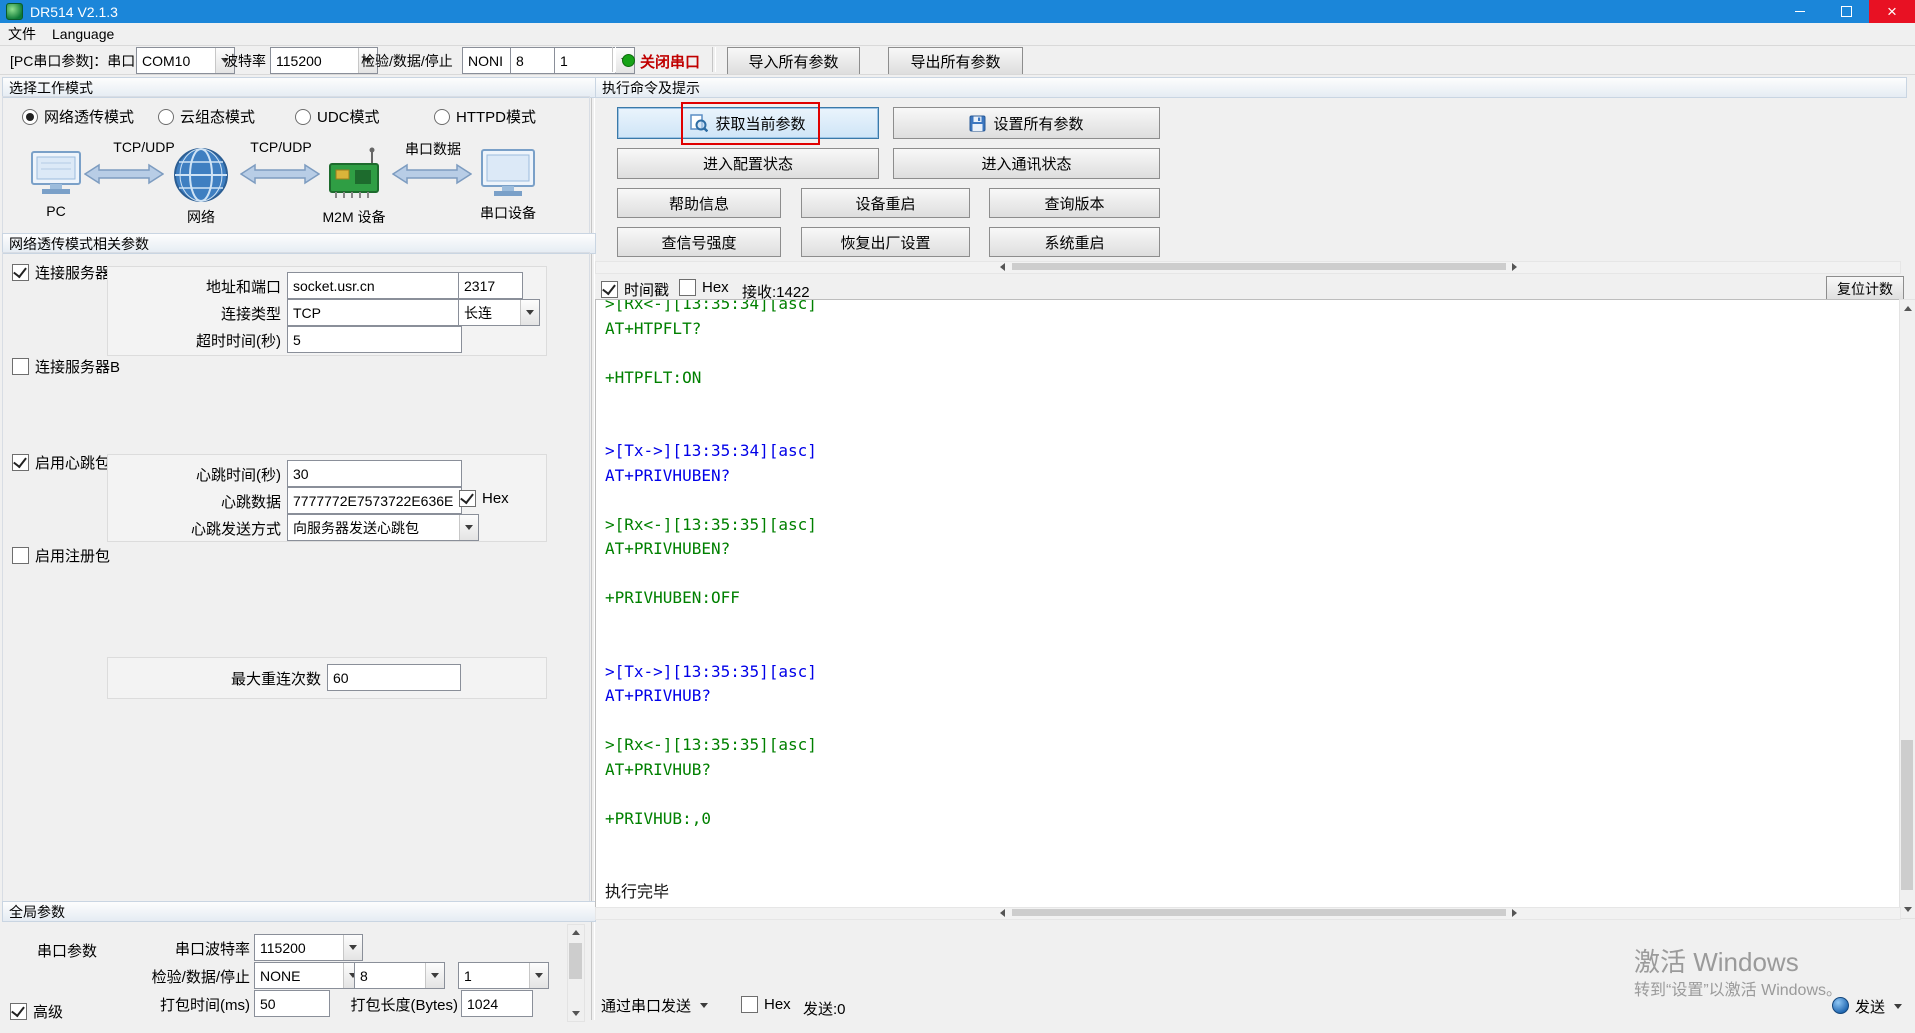  What do you see at coordinates (503, 975) in the screenshot?
I see `g-stopbits-select: 1` at bounding box center [503, 975].